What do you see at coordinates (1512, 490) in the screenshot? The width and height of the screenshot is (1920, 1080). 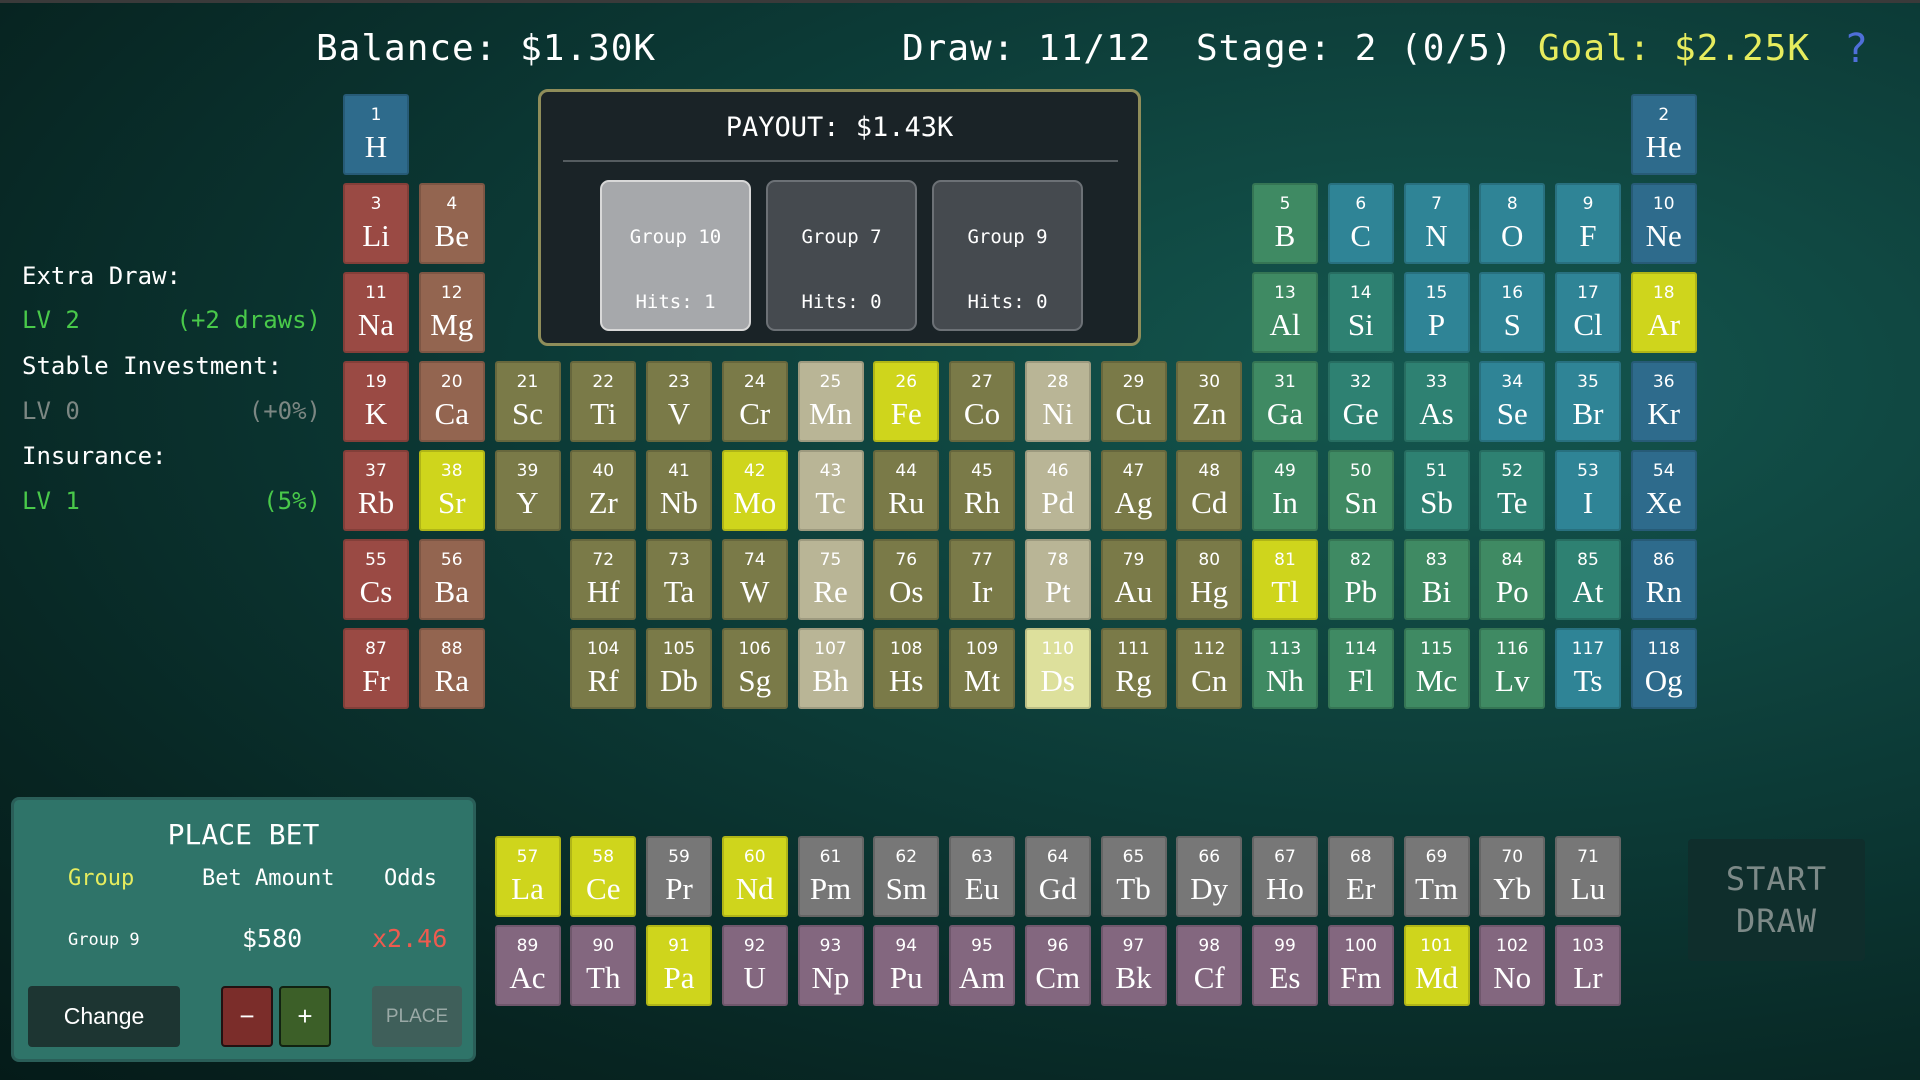 I see `element-tile-te: 52 Te` at bounding box center [1512, 490].